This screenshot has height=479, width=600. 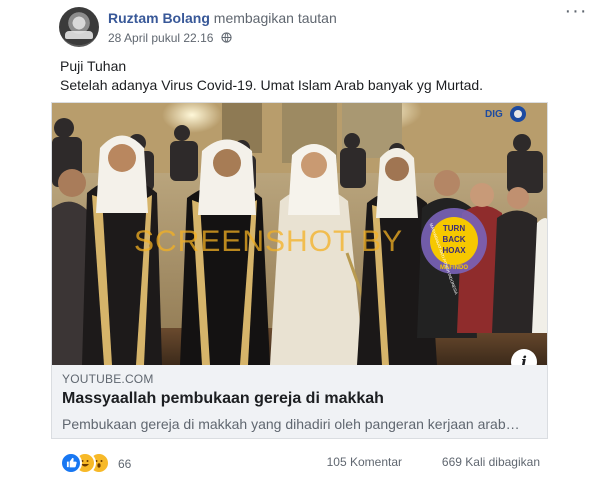 I want to click on more-options-button: ···, so click(x=576, y=12).